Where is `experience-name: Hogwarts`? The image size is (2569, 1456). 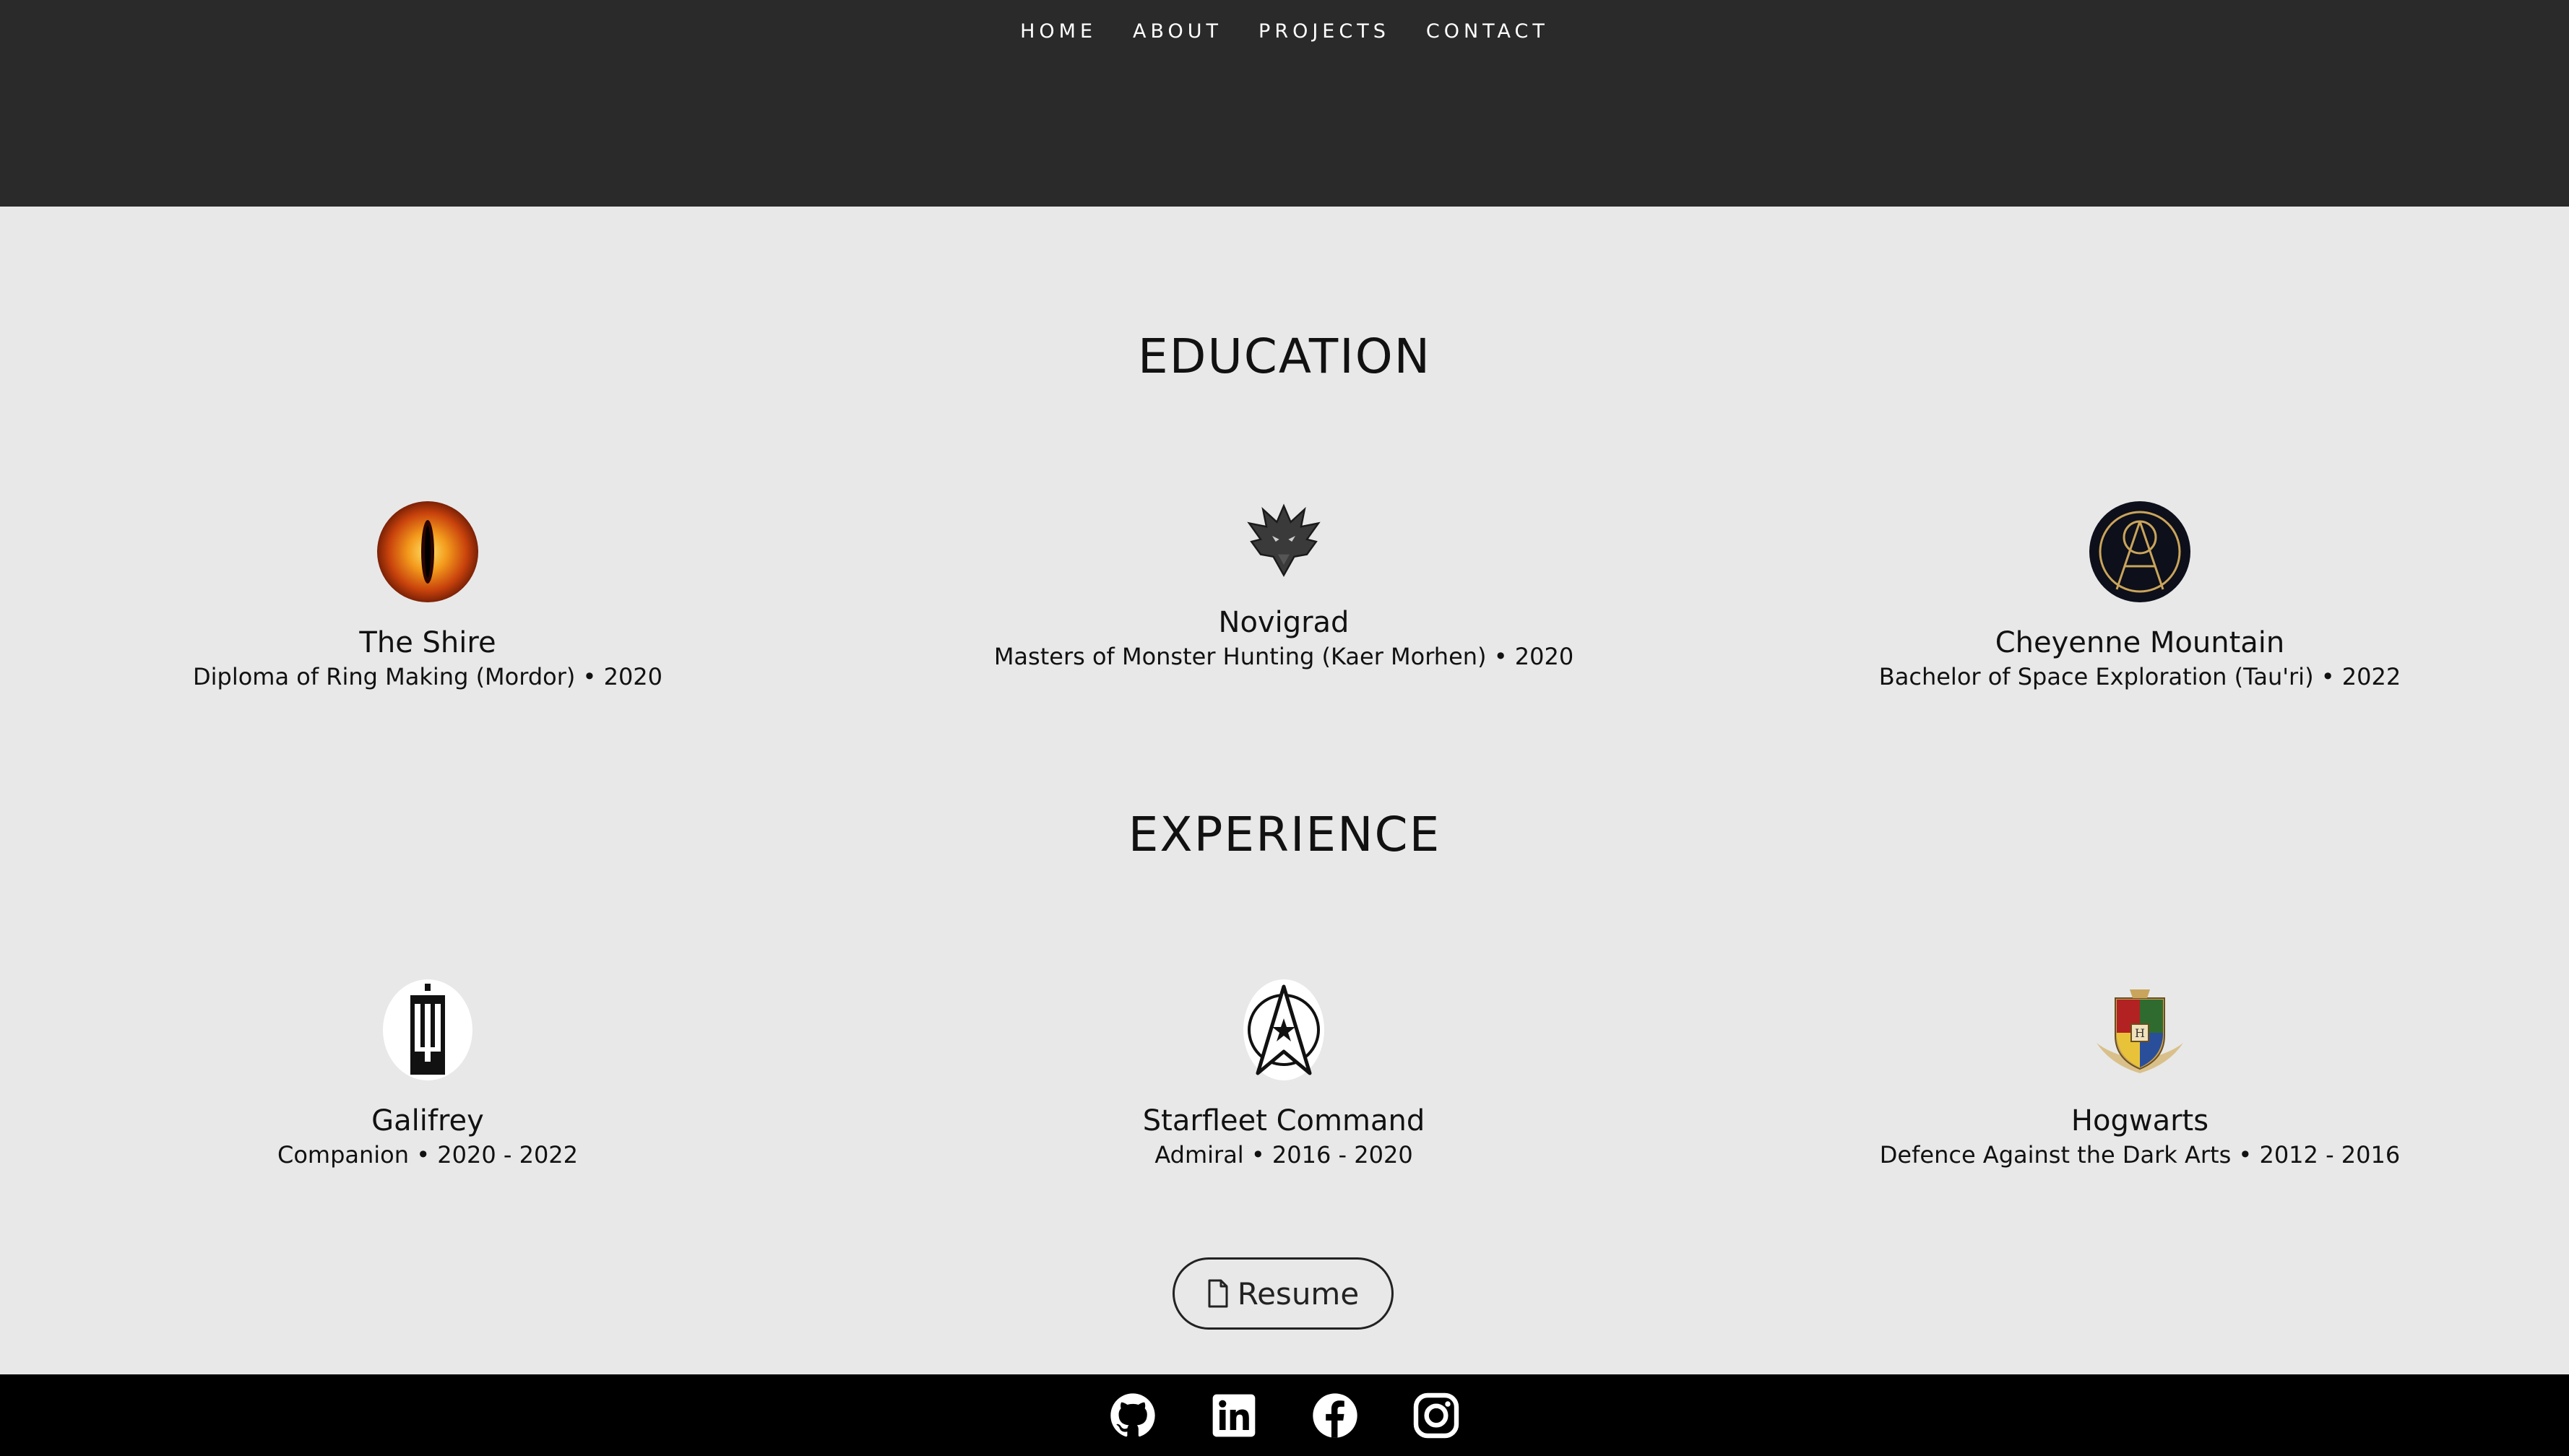
experience-name: Hogwarts is located at coordinates (2140, 1121).